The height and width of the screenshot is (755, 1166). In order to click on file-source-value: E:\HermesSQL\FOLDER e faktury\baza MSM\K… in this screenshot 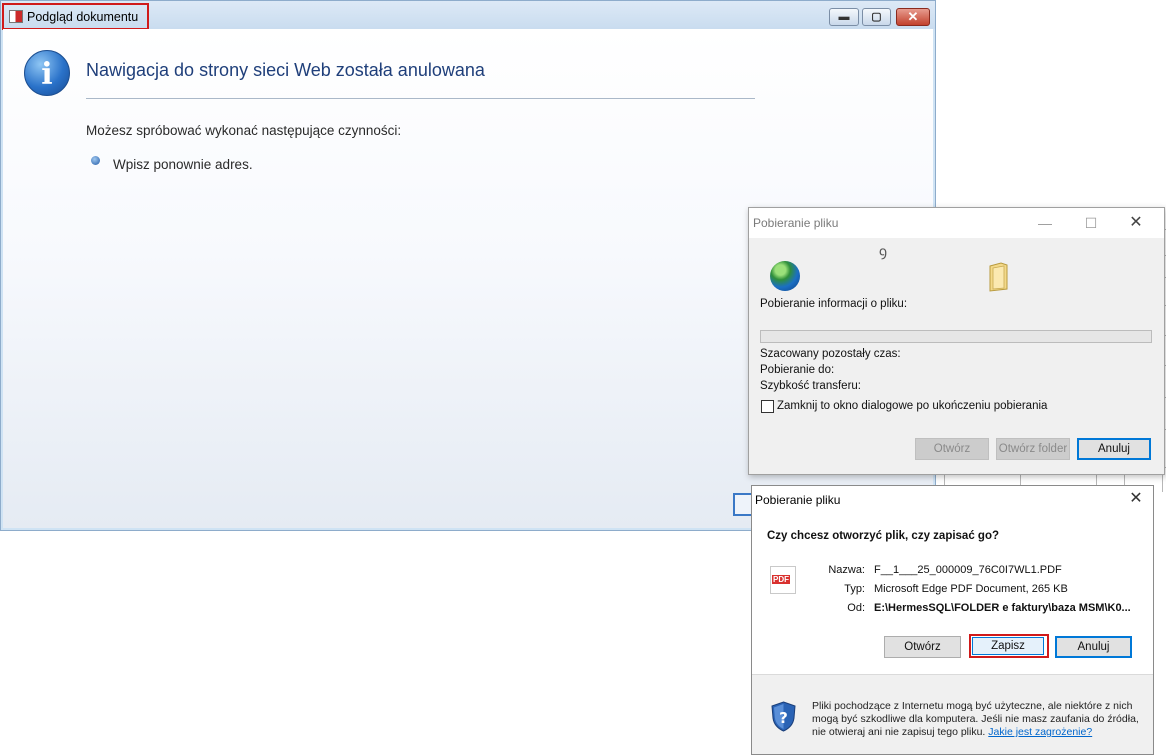, I will do `click(1002, 608)`.